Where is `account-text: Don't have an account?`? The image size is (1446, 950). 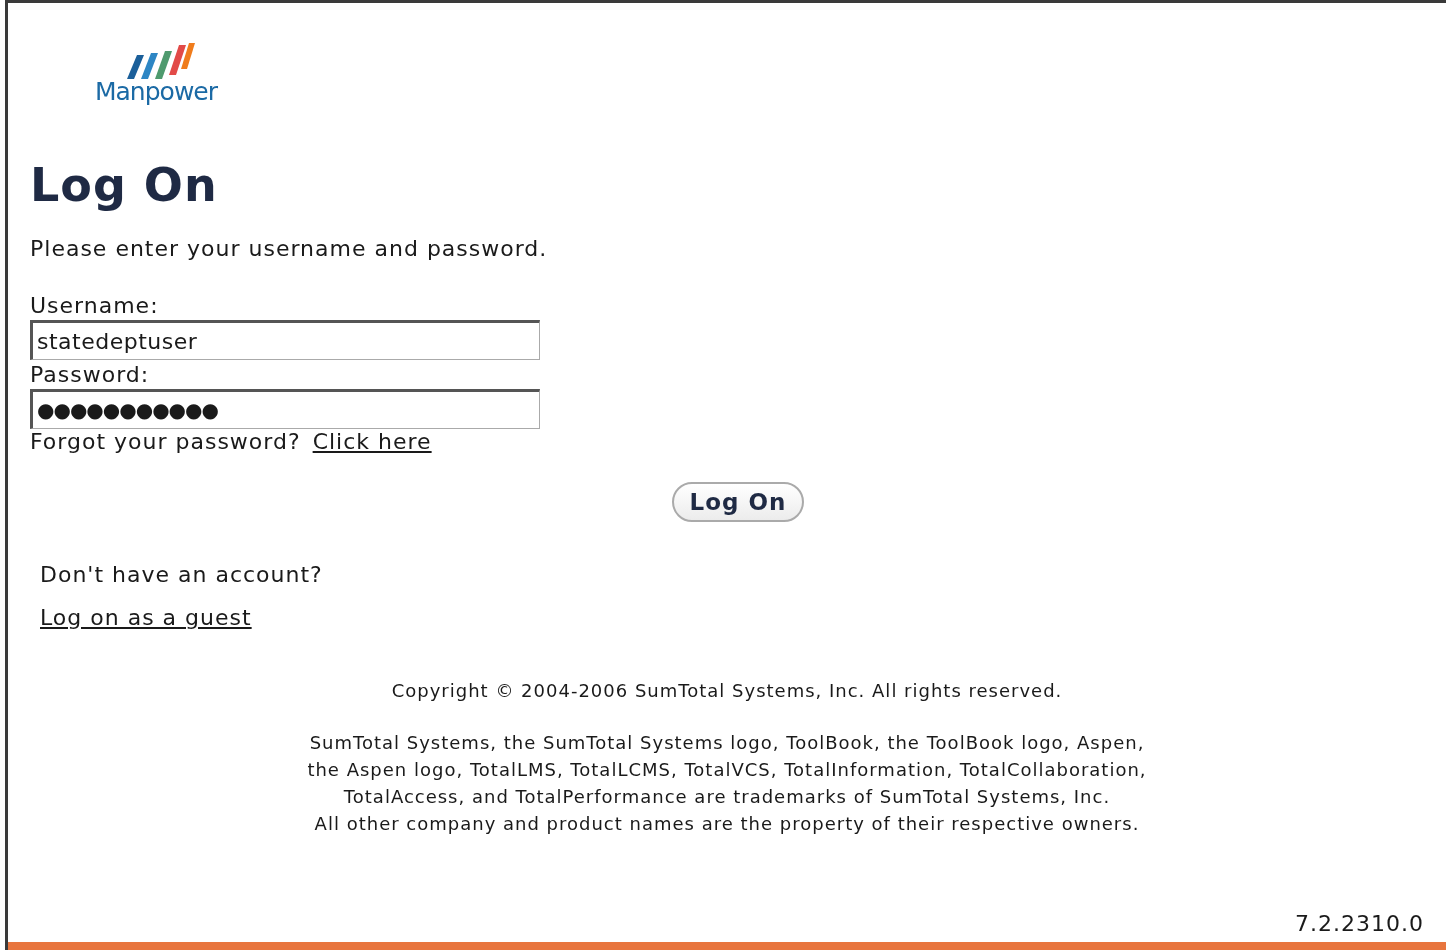
account-text: Don't have an account? is located at coordinates (181, 574).